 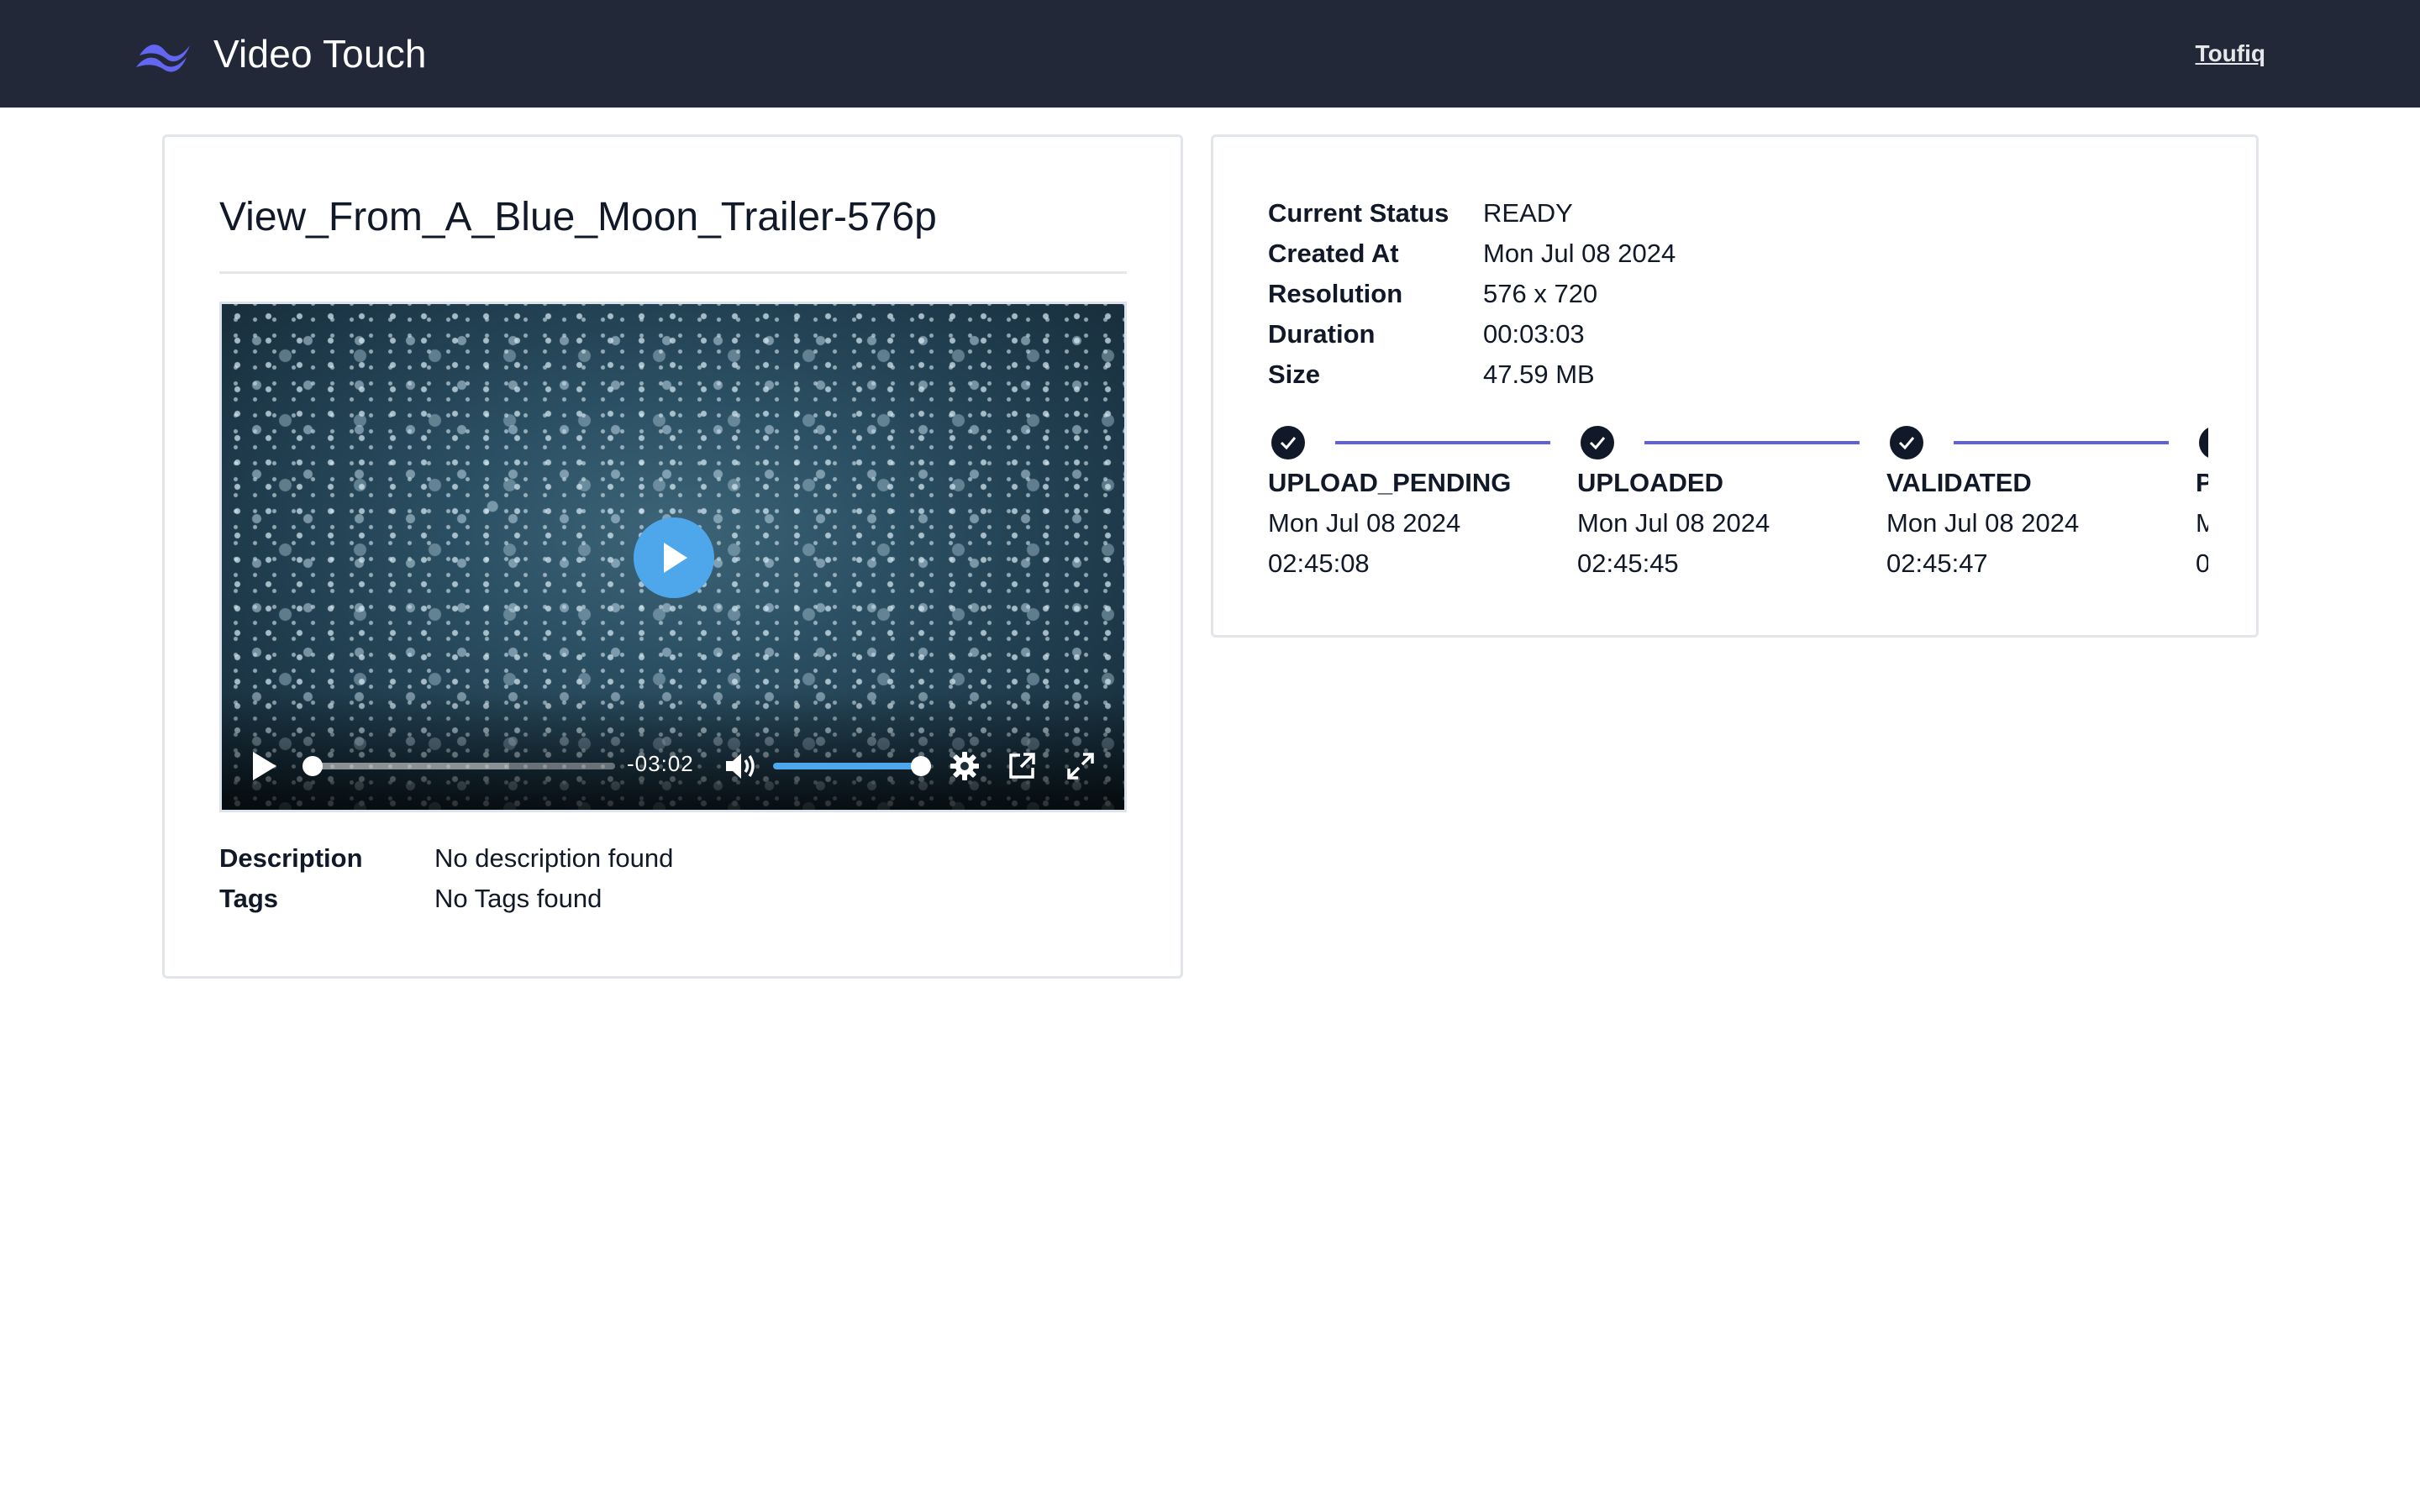 What do you see at coordinates (1534, 334) in the screenshot?
I see `duration-value: 00:03:03` at bounding box center [1534, 334].